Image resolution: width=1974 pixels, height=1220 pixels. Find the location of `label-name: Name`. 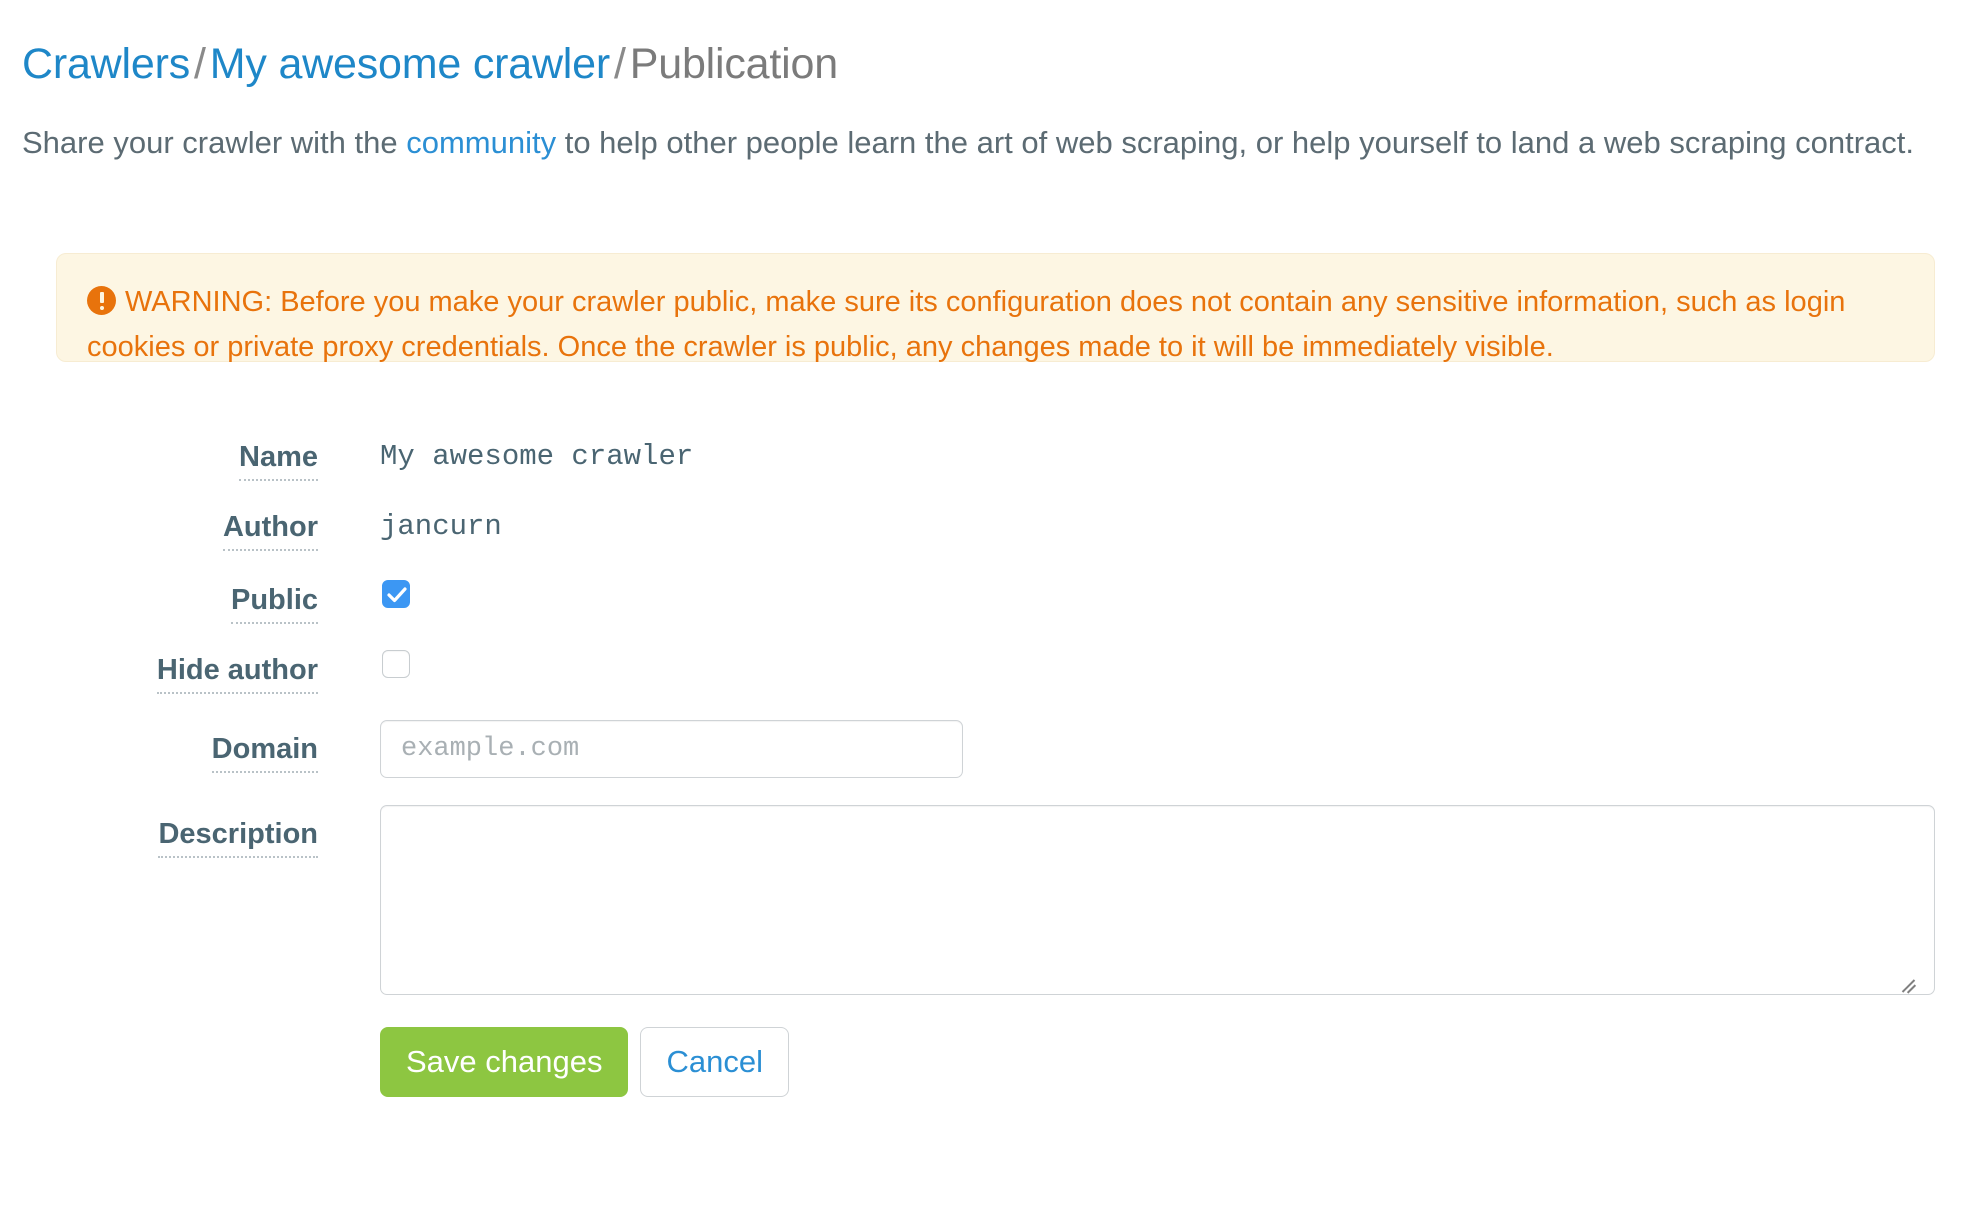

label-name: Name is located at coordinates (218, 460).